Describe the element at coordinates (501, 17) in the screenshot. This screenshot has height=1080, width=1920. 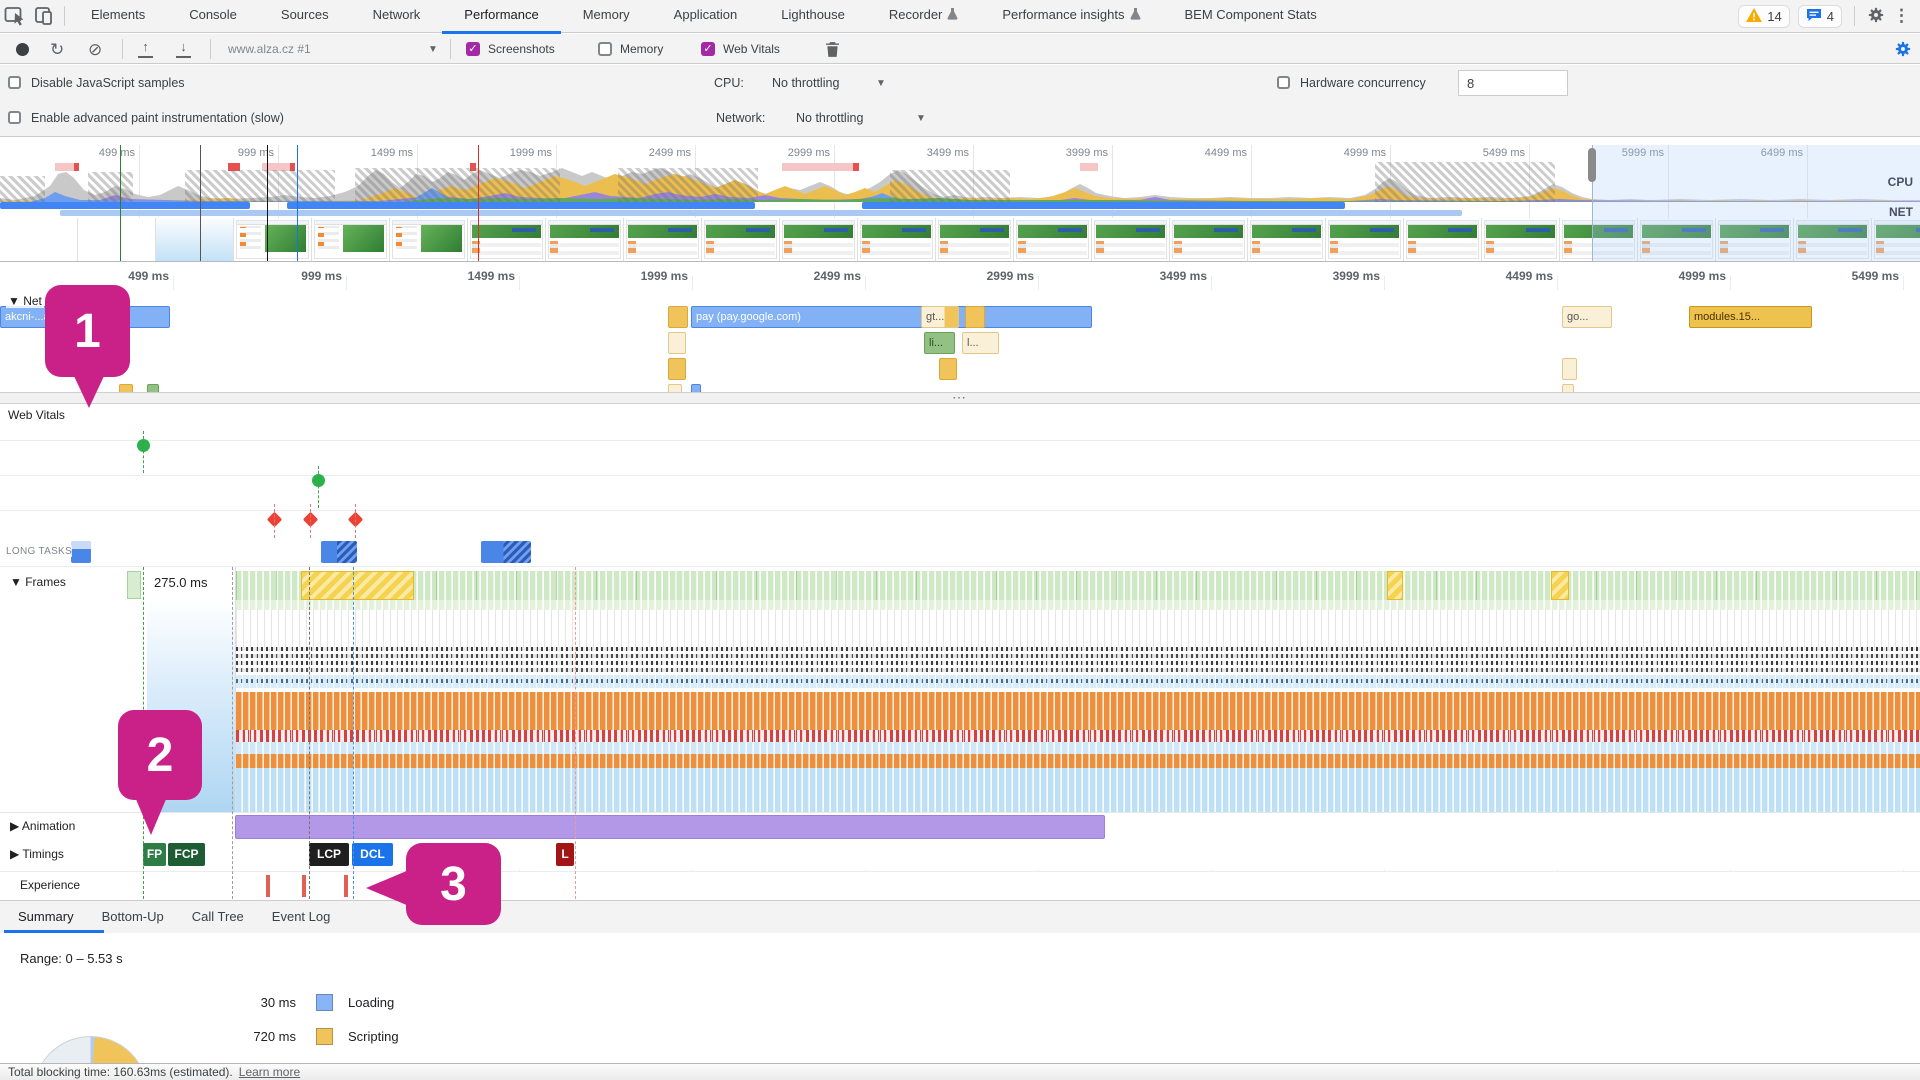
I see `tab-performance: Performance` at that location.